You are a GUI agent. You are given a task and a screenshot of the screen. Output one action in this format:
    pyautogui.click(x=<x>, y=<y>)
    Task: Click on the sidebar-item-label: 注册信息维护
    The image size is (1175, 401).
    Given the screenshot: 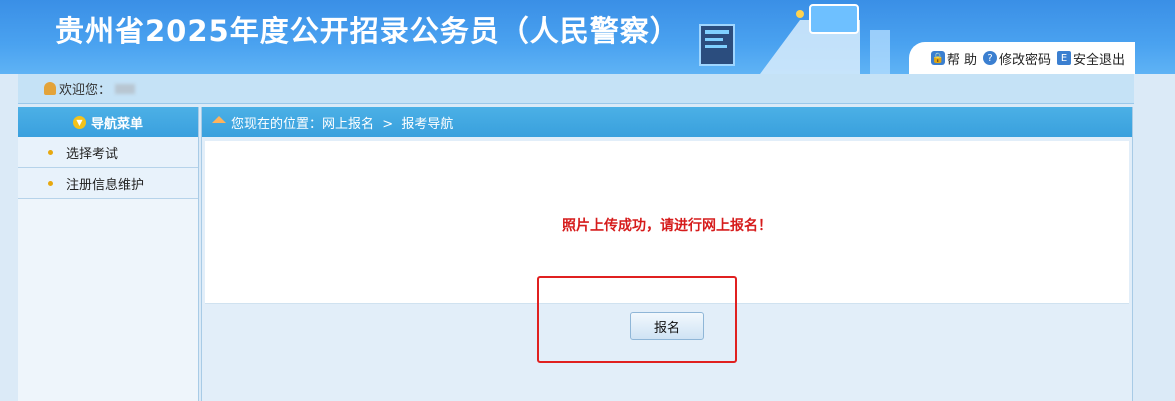 What is the action you would take?
    pyautogui.click(x=105, y=185)
    